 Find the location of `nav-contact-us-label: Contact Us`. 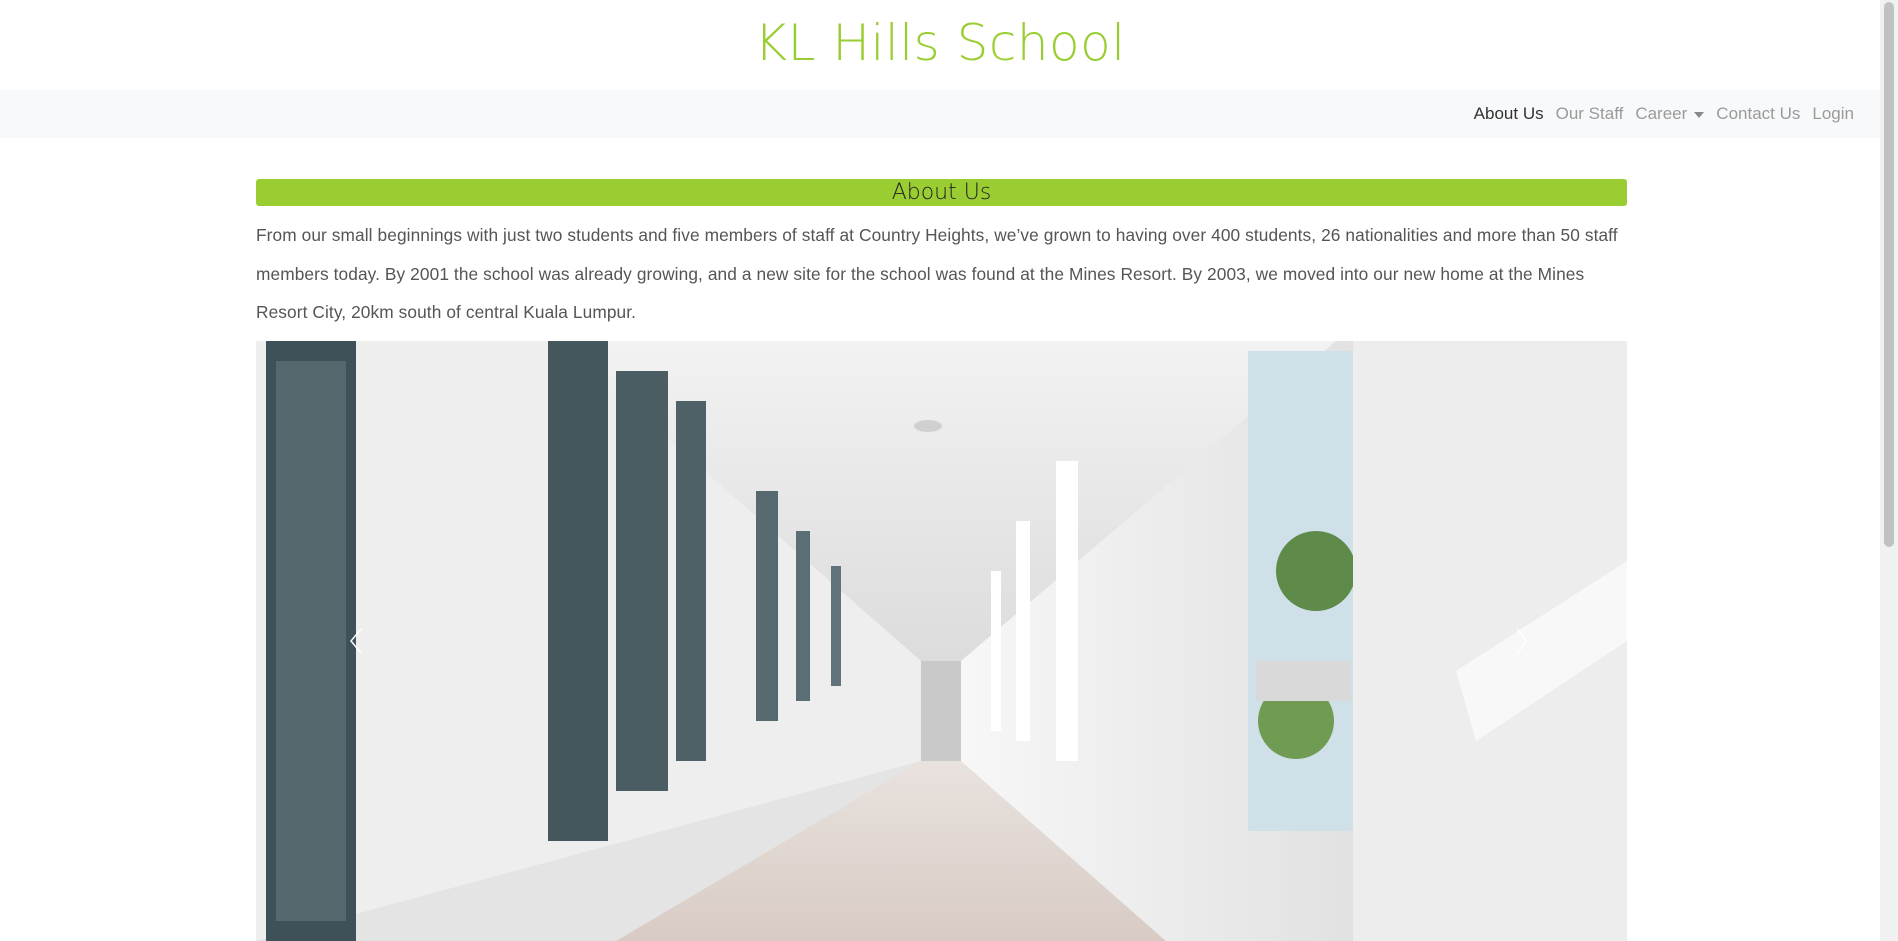

nav-contact-us-label: Contact Us is located at coordinates (1758, 113).